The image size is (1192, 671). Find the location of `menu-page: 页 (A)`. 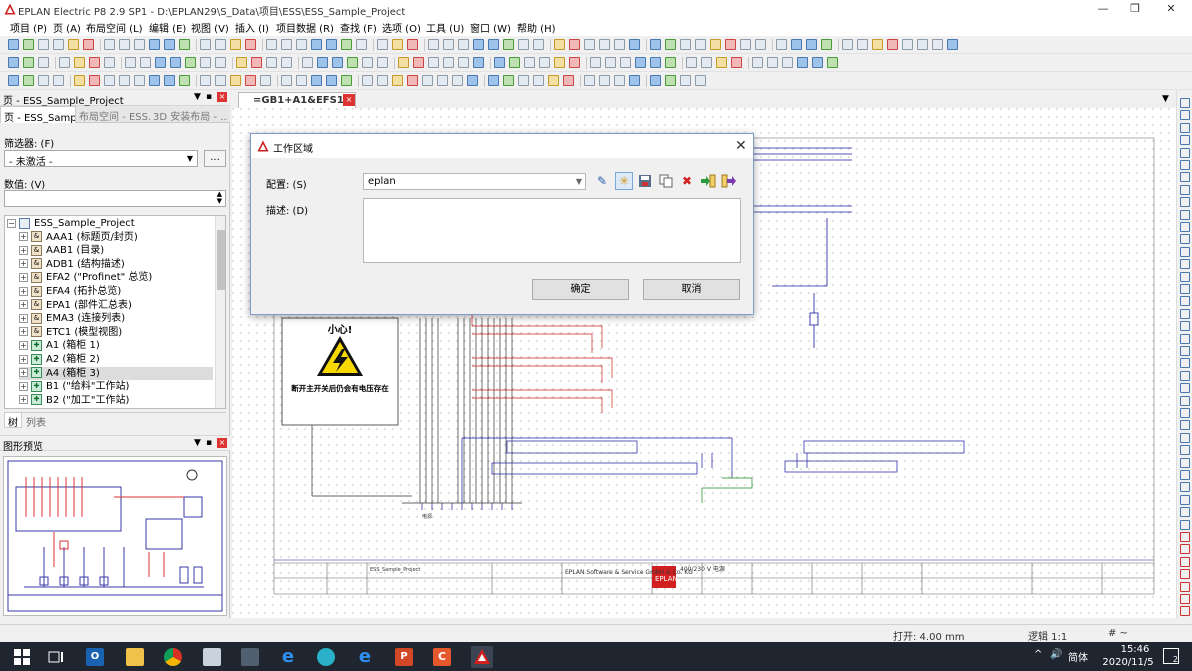

menu-page: 页 (A) is located at coordinates (67, 27).